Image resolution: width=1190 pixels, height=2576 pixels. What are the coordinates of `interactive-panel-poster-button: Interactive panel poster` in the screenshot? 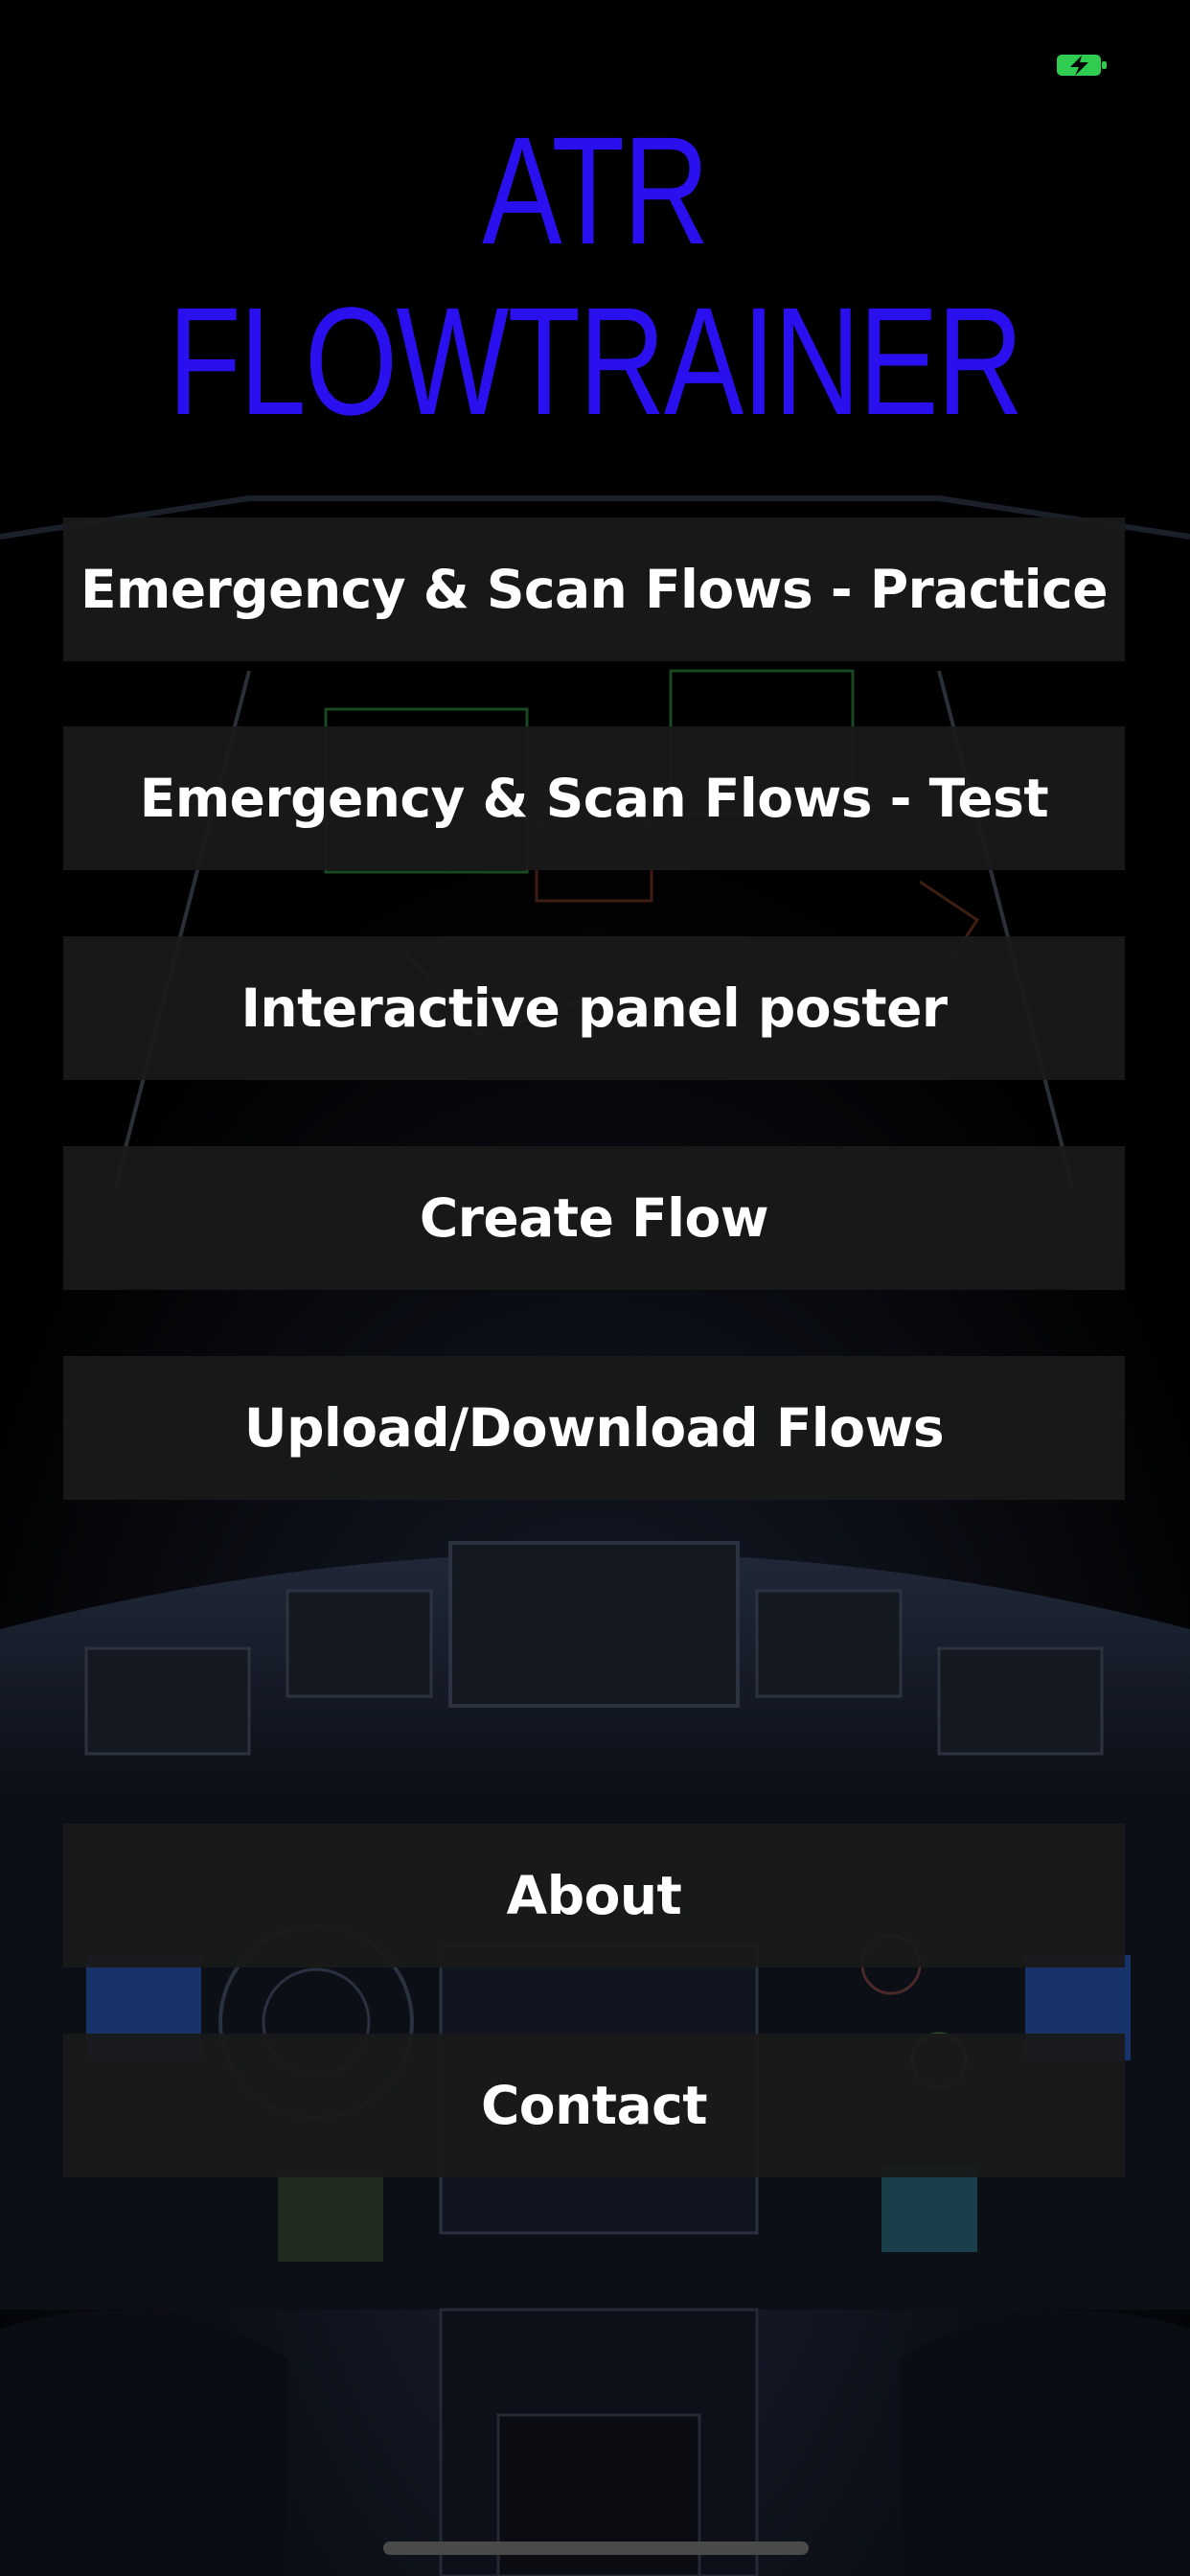 It's located at (594, 1008).